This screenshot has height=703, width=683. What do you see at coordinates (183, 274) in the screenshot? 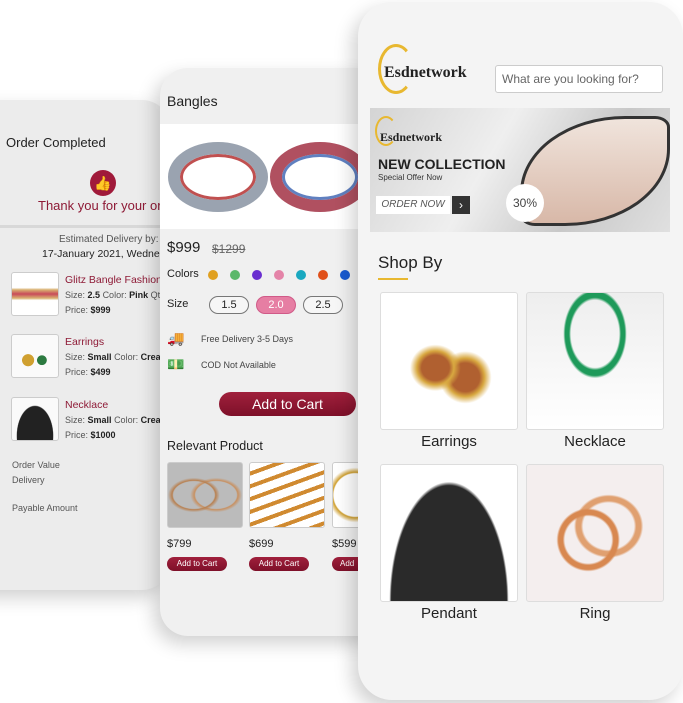
I see `colors-label: Colors` at bounding box center [183, 274].